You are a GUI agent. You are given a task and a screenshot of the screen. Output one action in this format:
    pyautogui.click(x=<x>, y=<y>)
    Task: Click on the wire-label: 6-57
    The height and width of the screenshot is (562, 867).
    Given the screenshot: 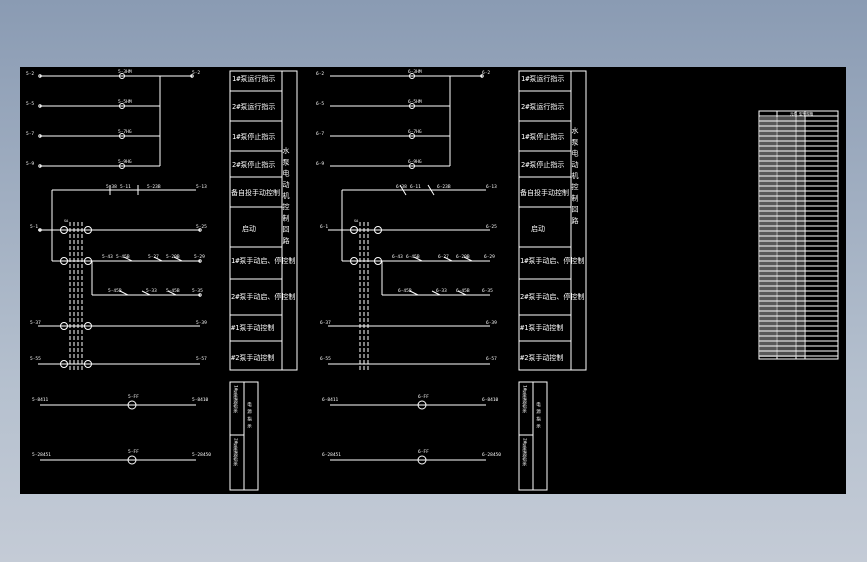 What is the action you would take?
    pyautogui.click(x=491, y=359)
    